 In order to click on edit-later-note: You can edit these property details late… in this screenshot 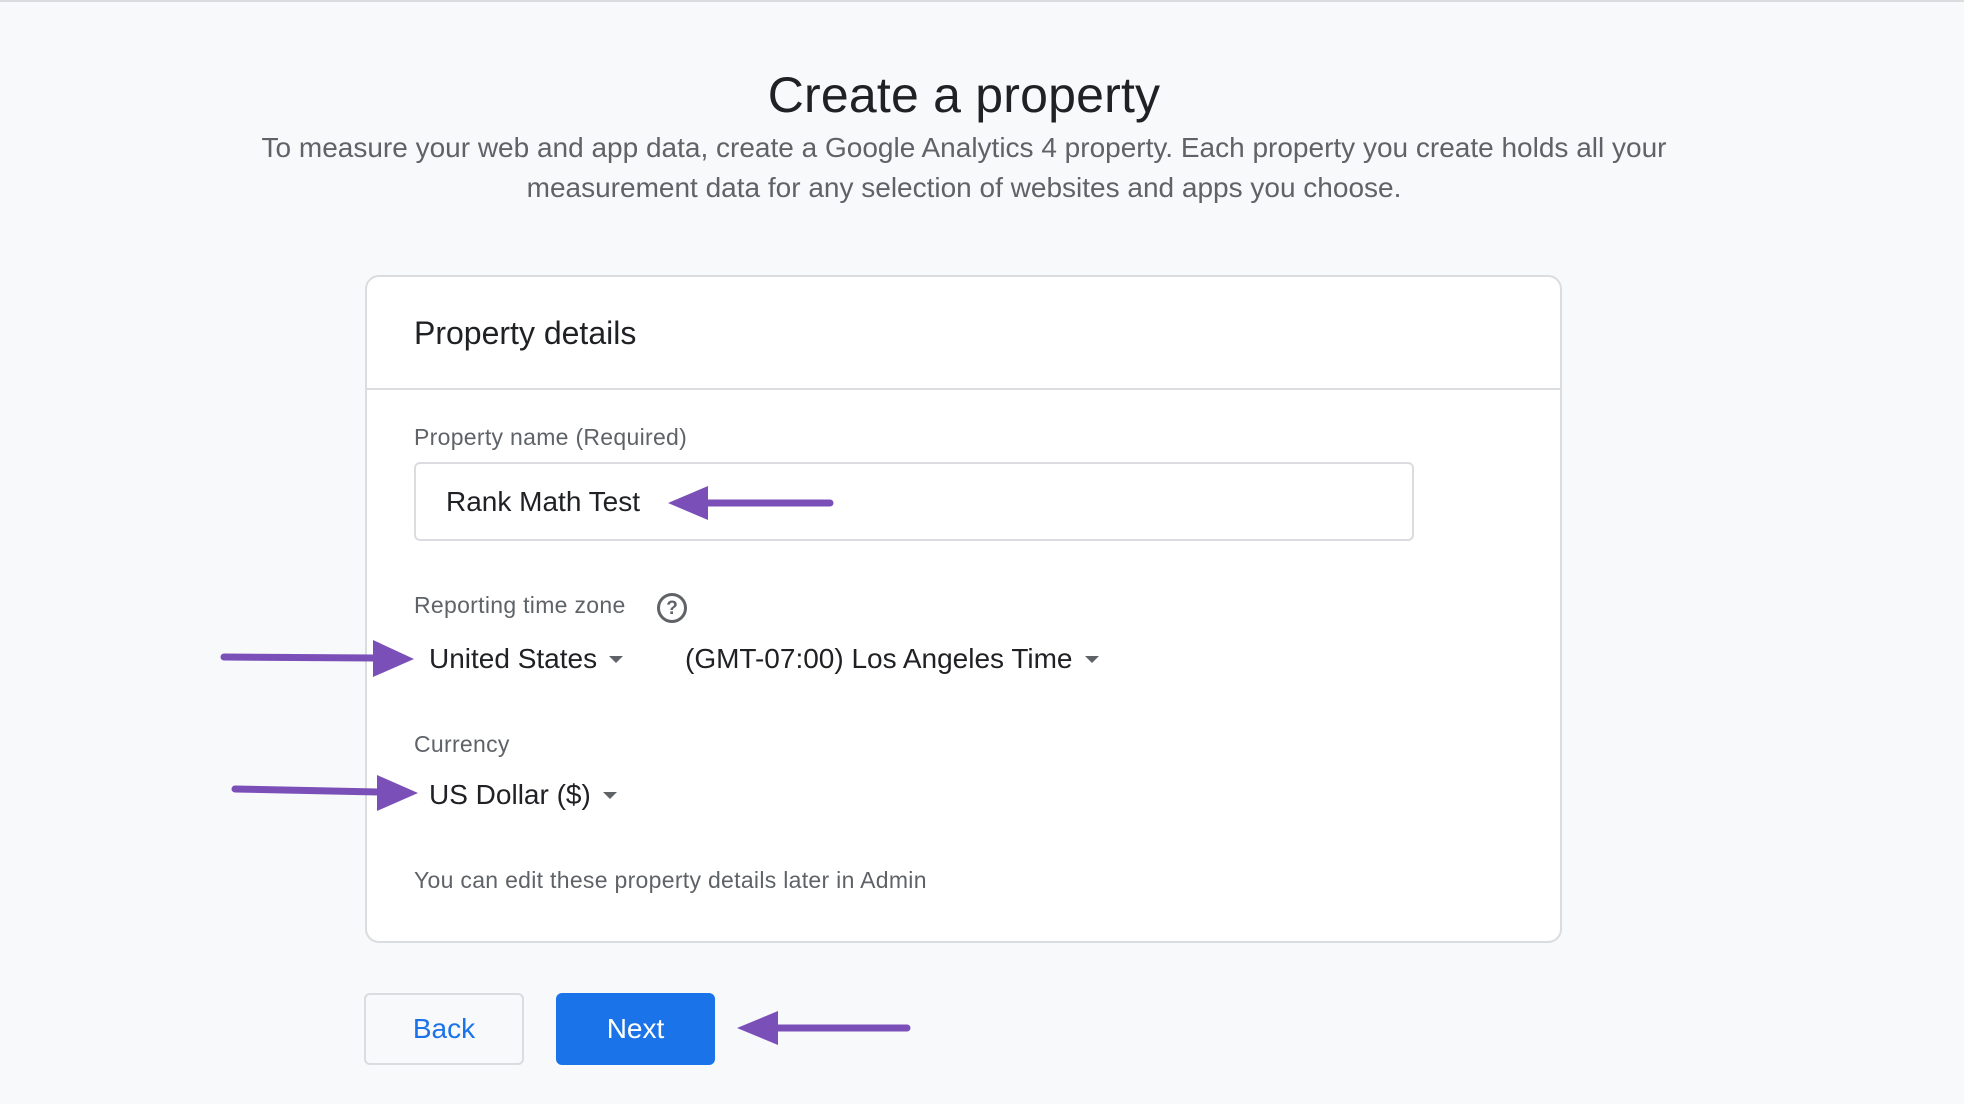, I will do `click(670, 880)`.